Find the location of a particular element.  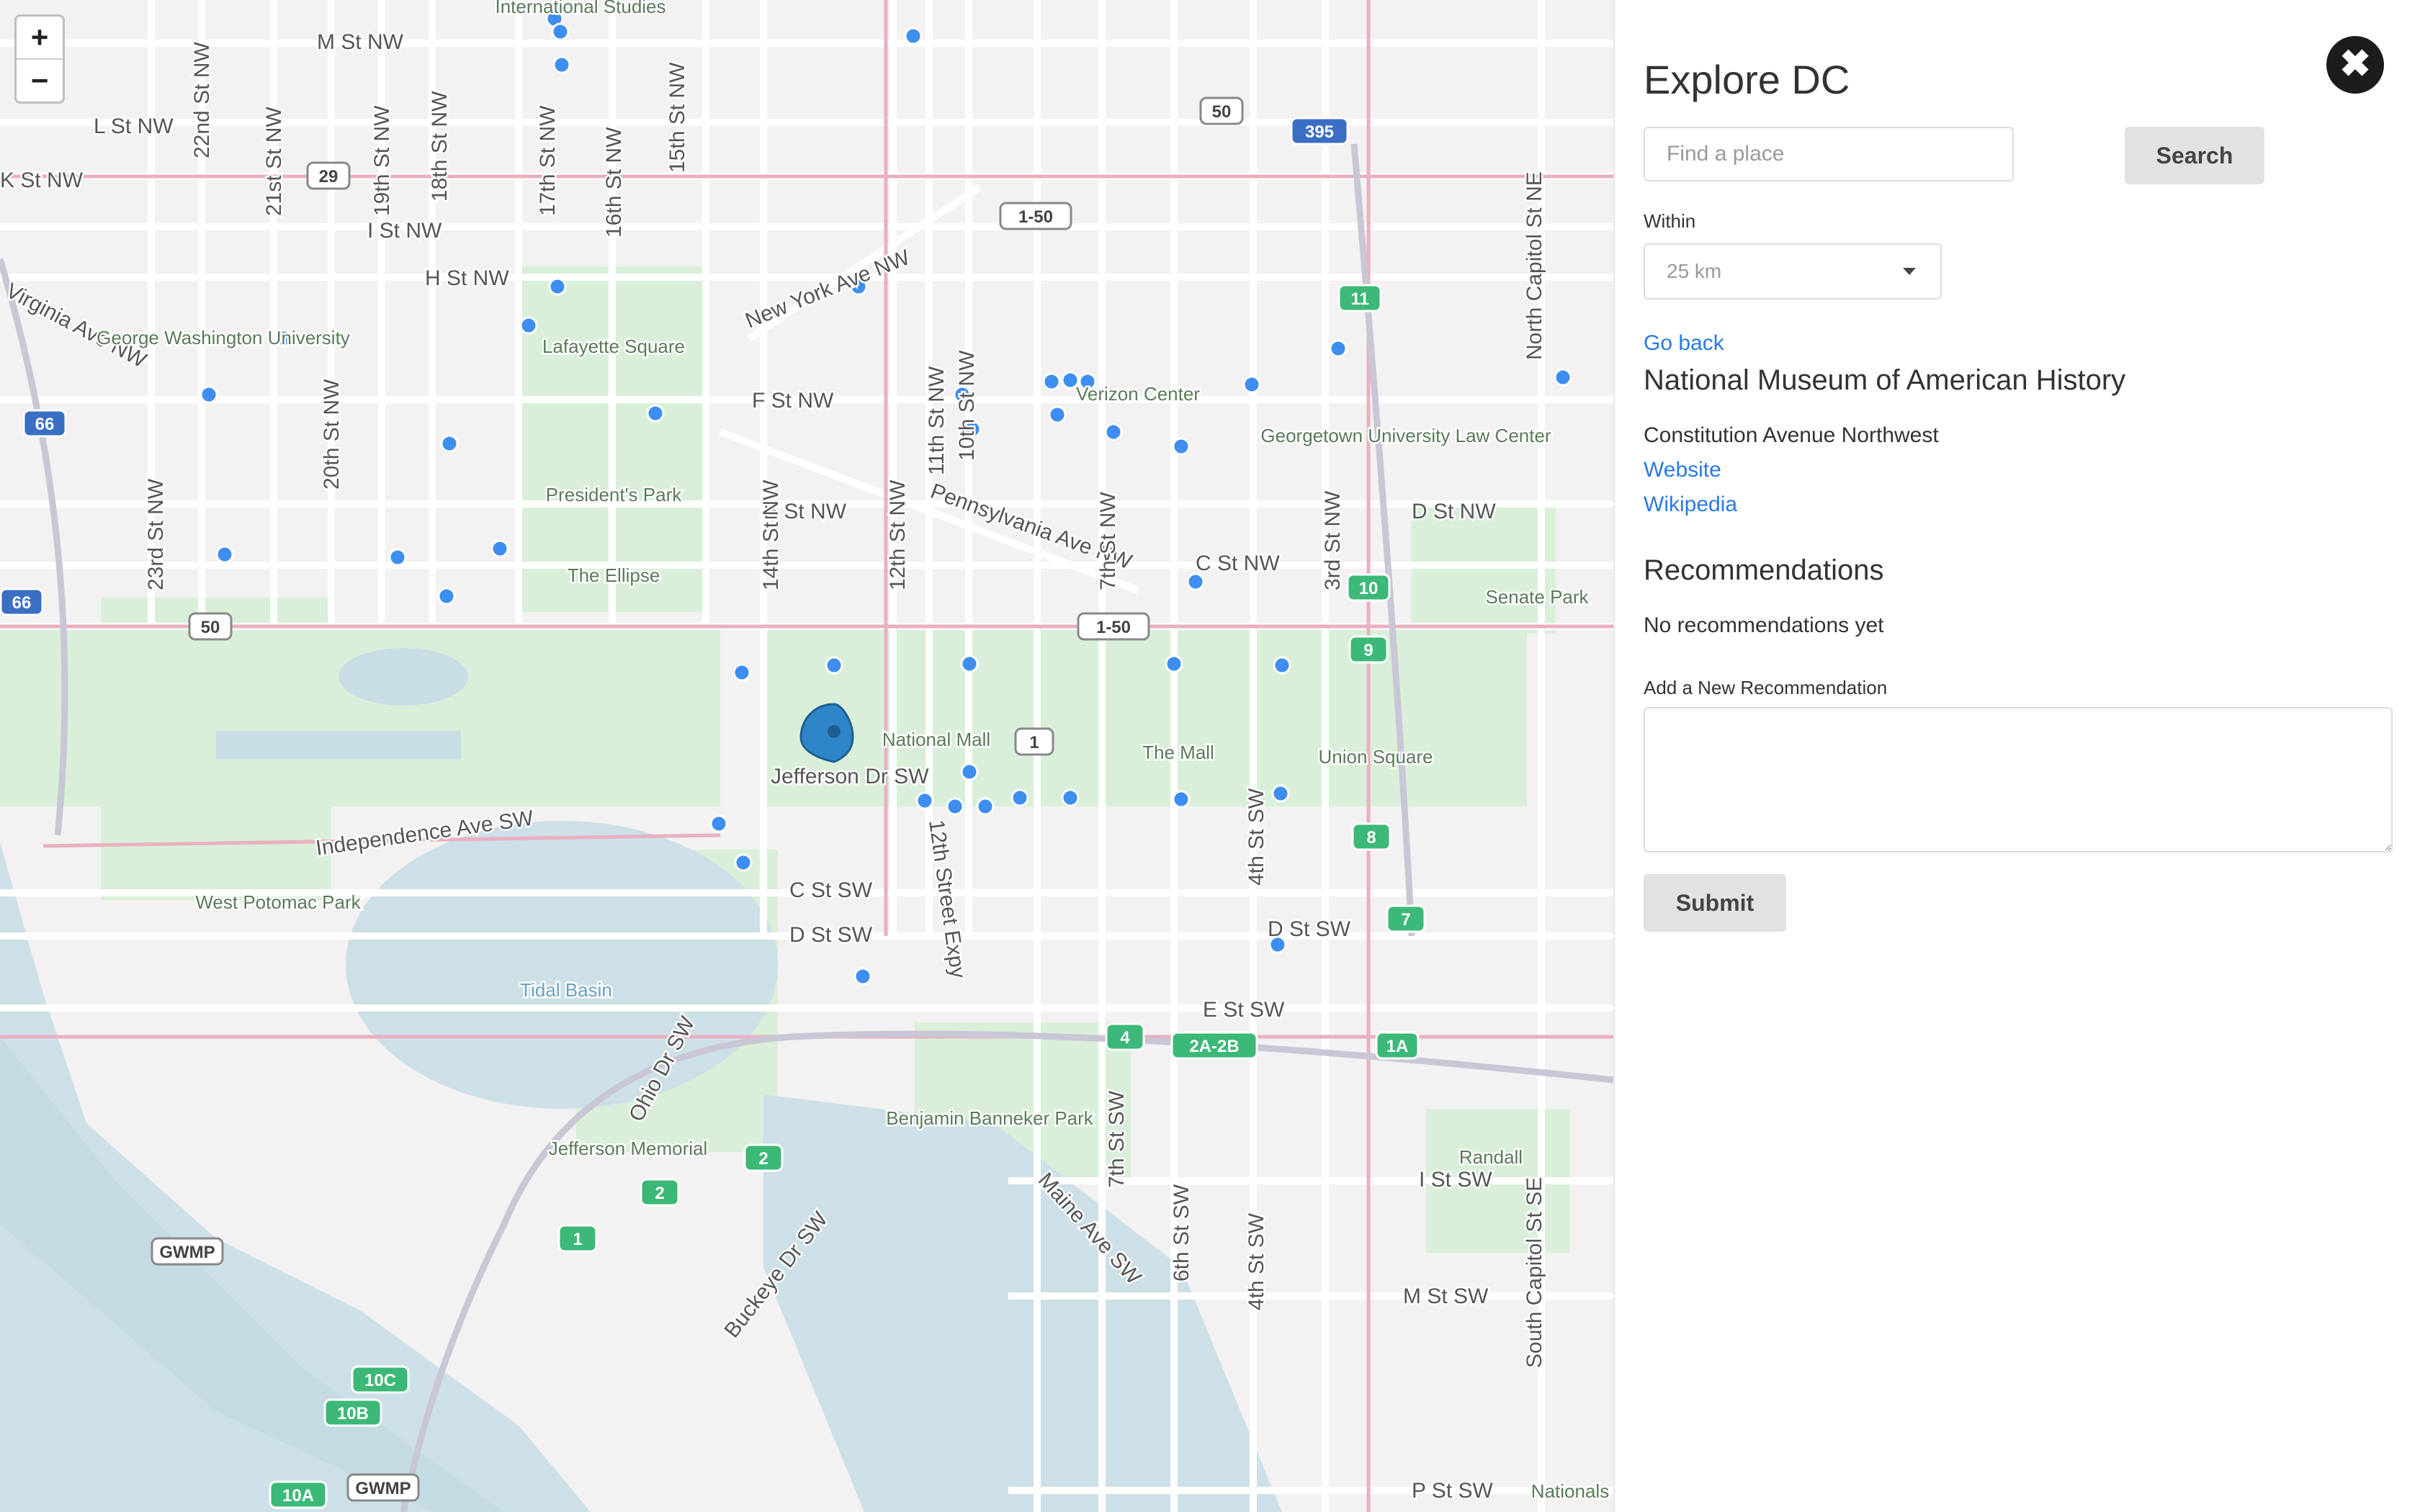

street-label: 18th St NW is located at coordinates (440, 146).